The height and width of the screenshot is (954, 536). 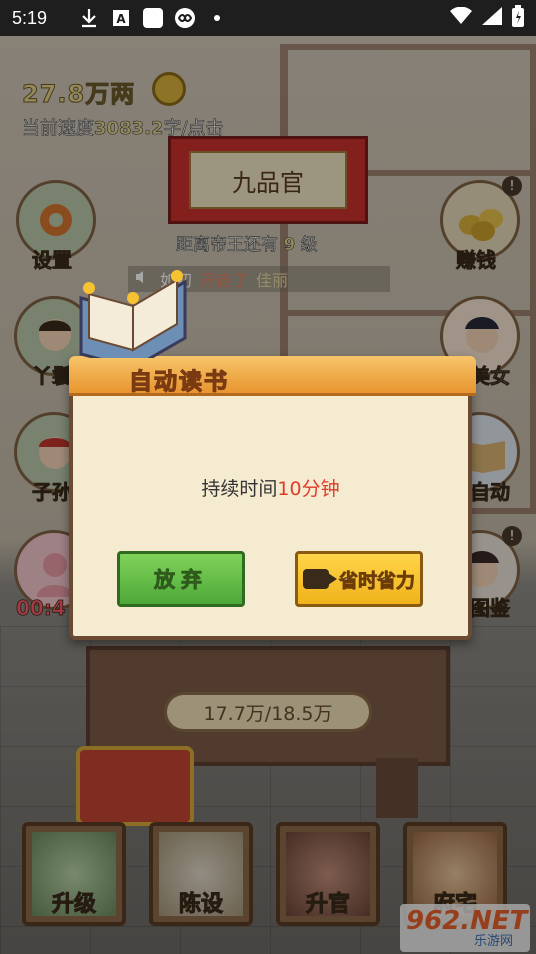 I want to click on svg-text: A, so click(x=121, y=19).